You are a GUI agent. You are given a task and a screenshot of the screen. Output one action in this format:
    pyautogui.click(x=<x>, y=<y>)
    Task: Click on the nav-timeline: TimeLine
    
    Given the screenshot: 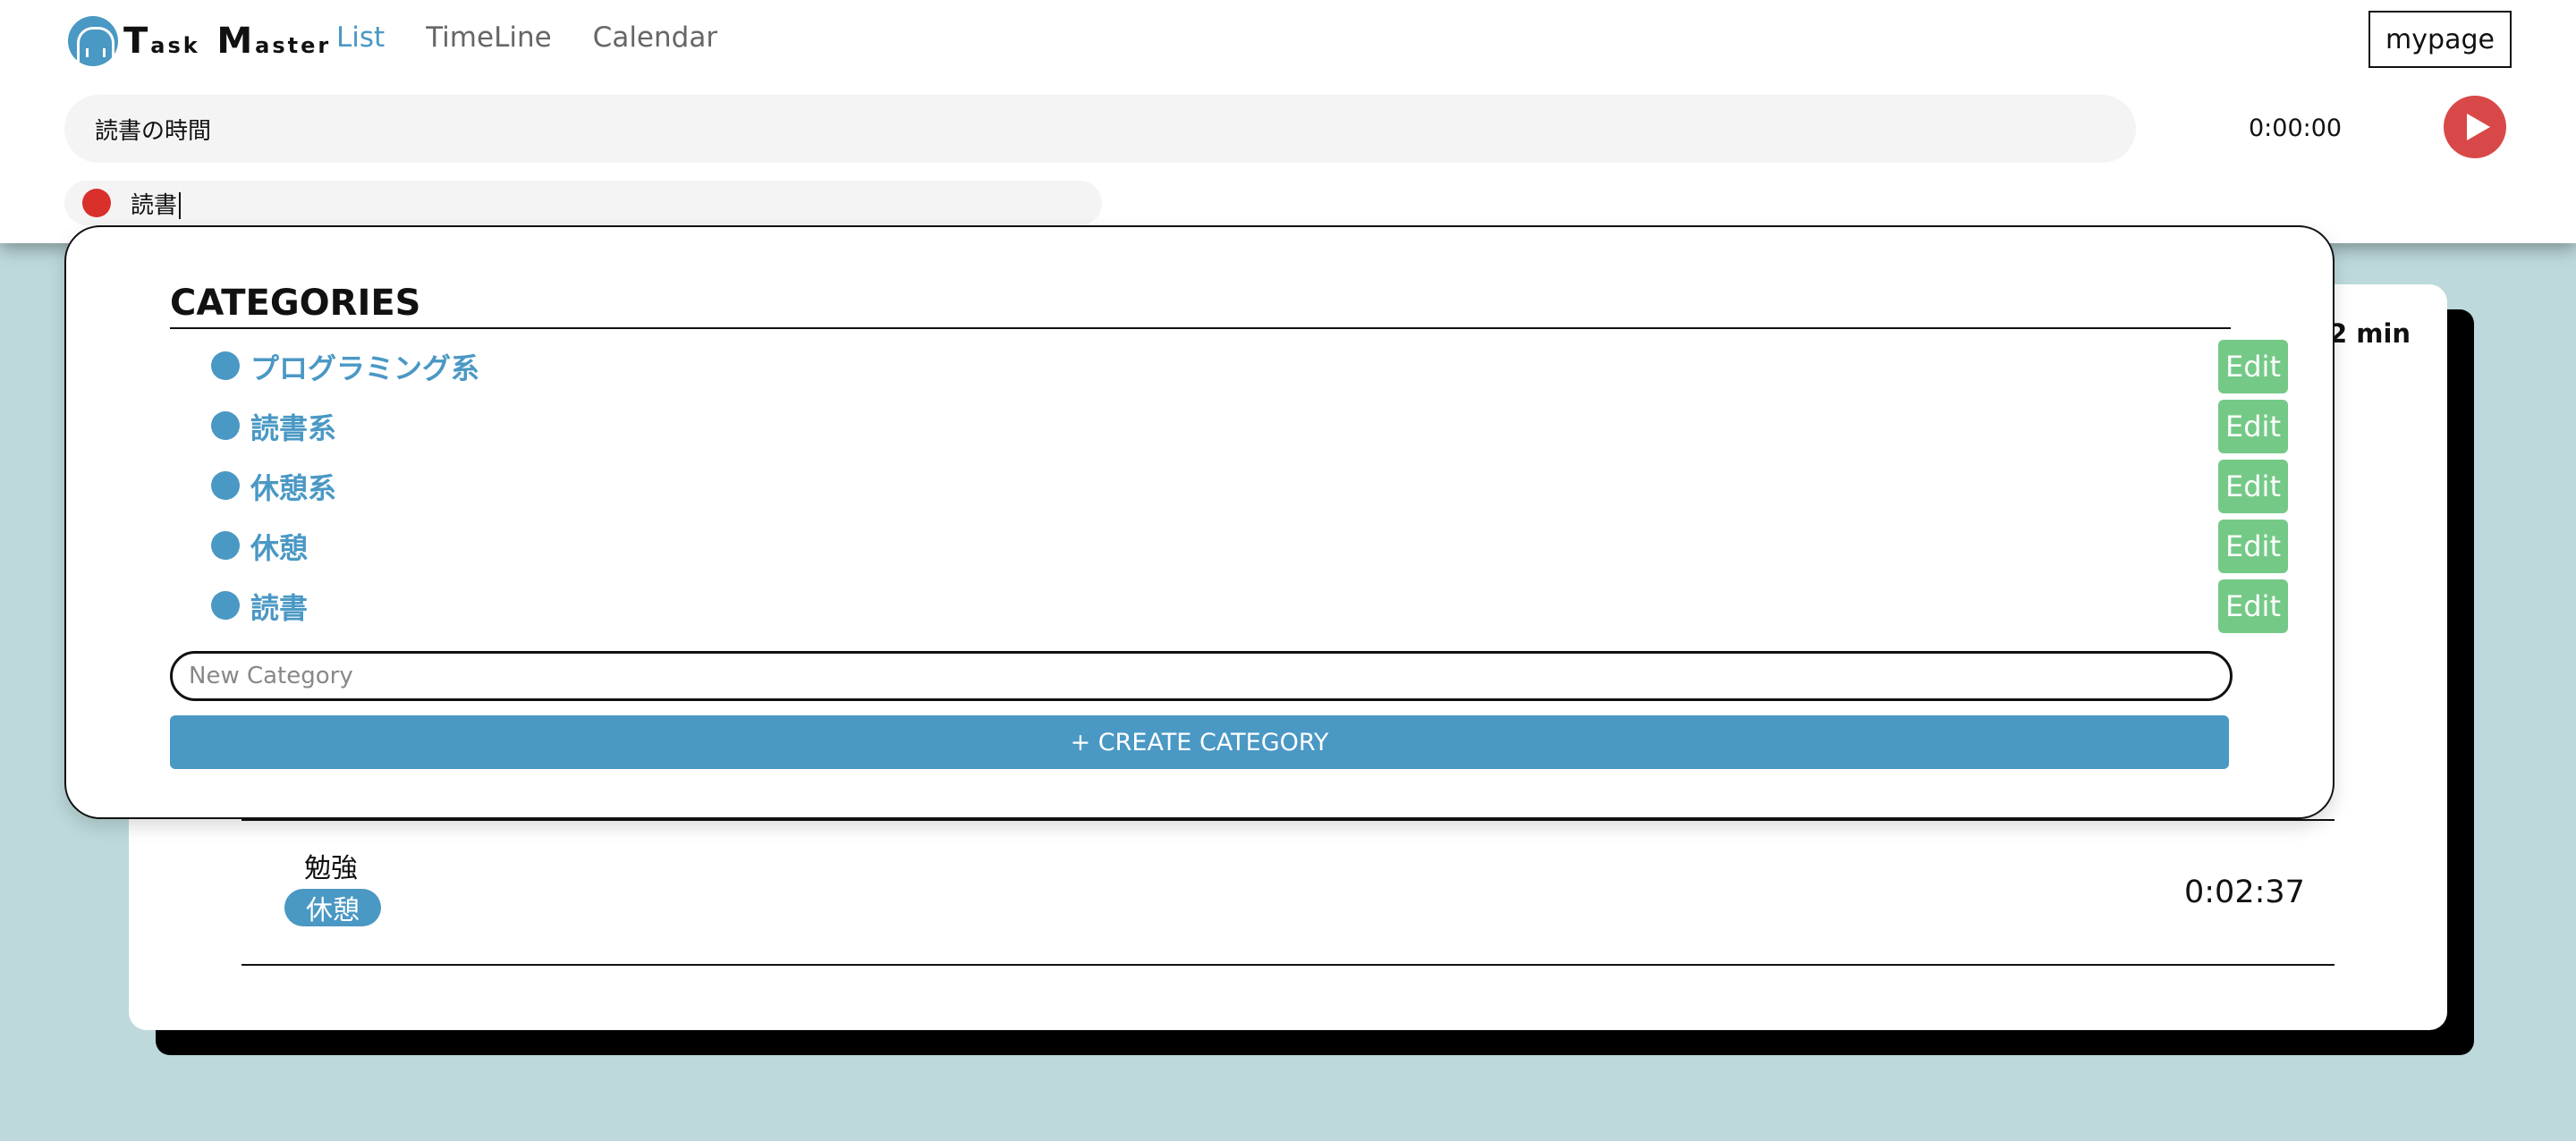 What is the action you would take?
    pyautogui.click(x=488, y=37)
    